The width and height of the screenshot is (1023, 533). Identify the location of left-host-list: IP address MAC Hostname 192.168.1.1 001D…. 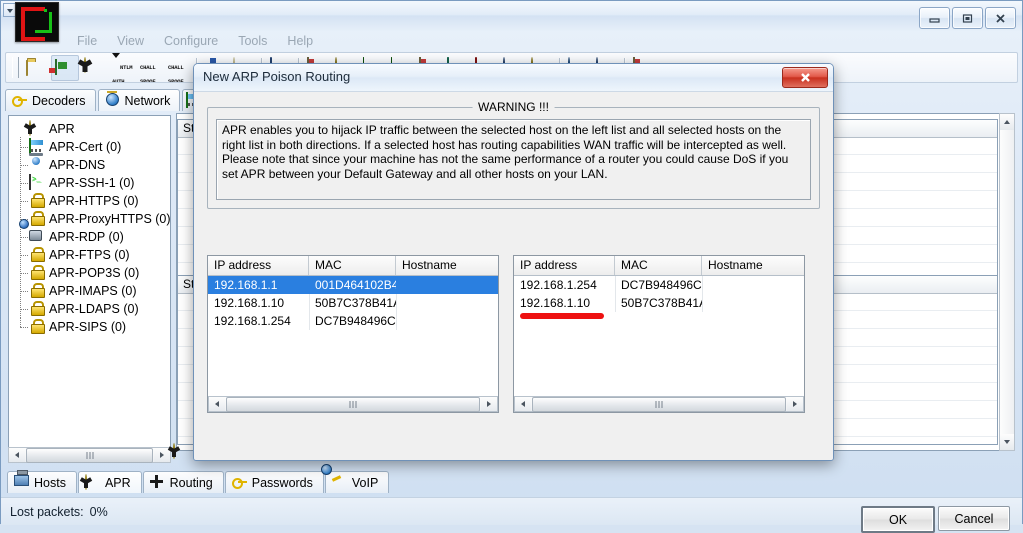
(353, 334).